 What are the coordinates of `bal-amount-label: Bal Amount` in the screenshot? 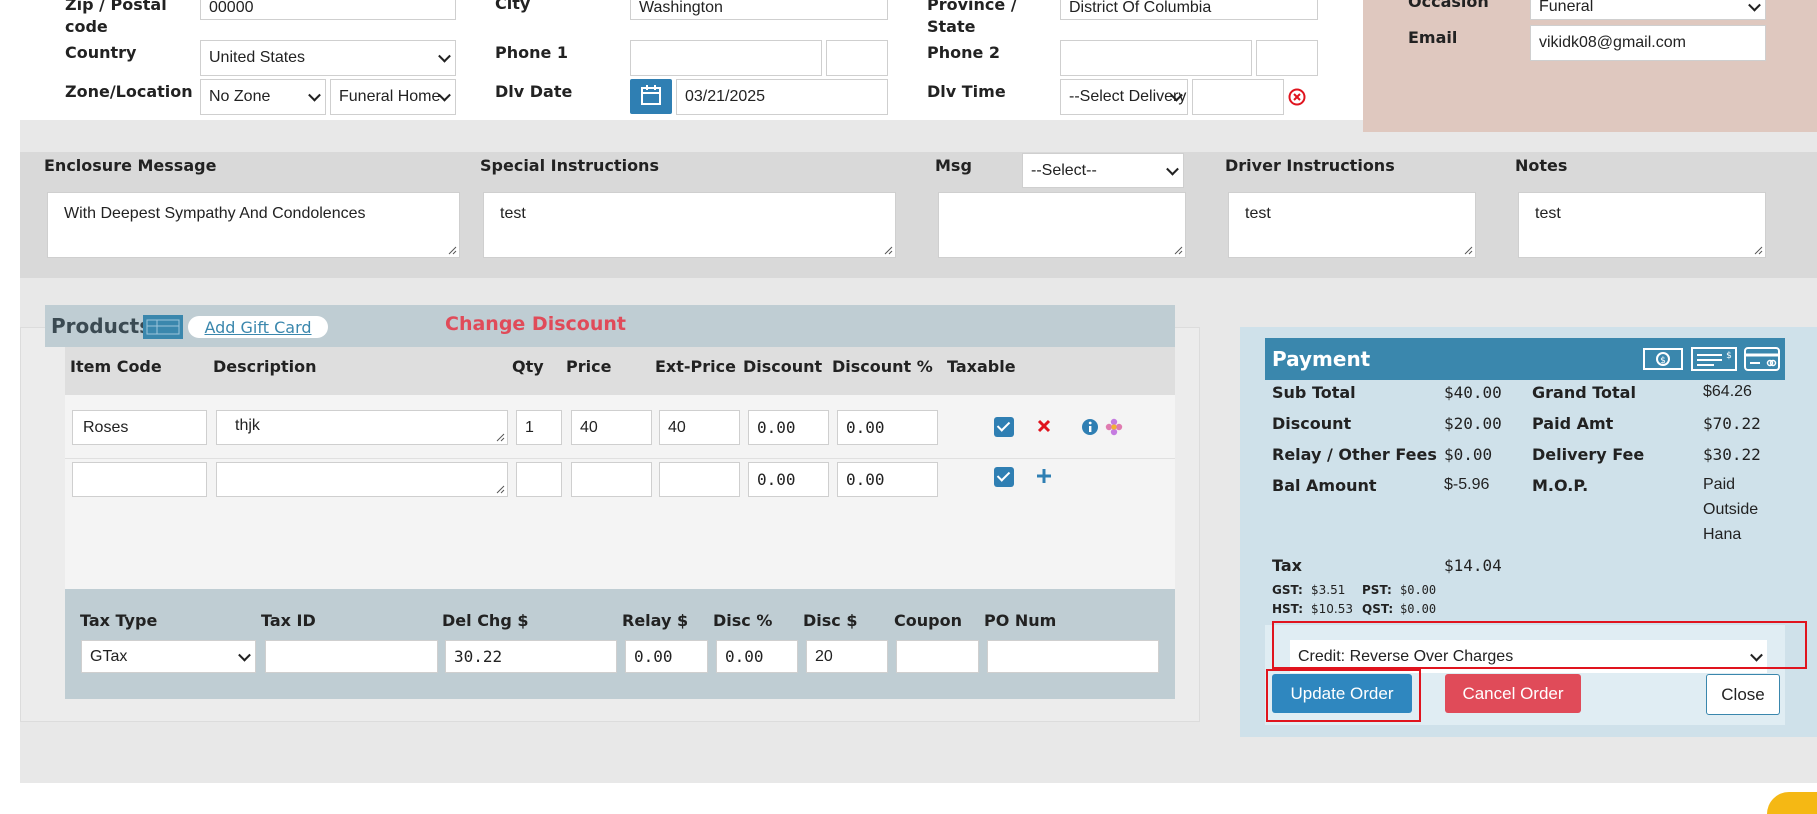 It's located at (1324, 485).